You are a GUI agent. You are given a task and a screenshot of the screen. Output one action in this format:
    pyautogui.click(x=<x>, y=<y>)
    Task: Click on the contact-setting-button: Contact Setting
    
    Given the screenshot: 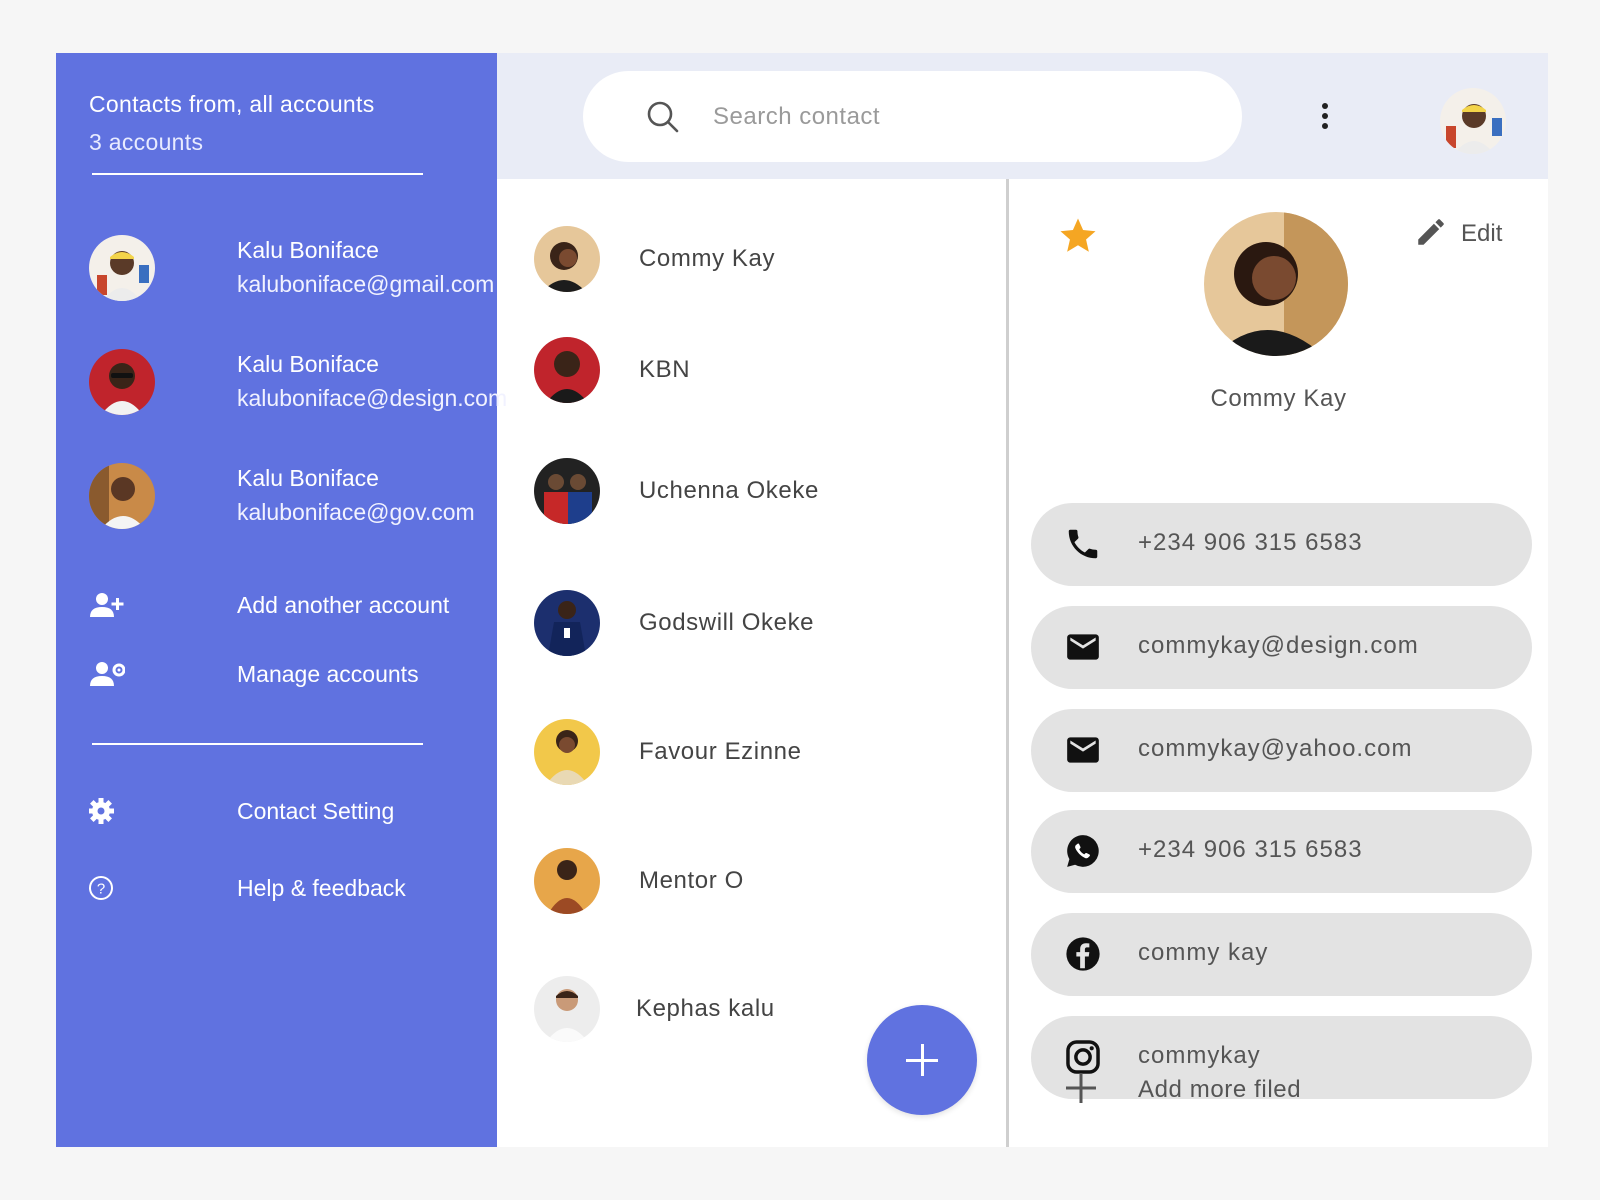 What is the action you would take?
    pyautogui.click(x=279, y=812)
    